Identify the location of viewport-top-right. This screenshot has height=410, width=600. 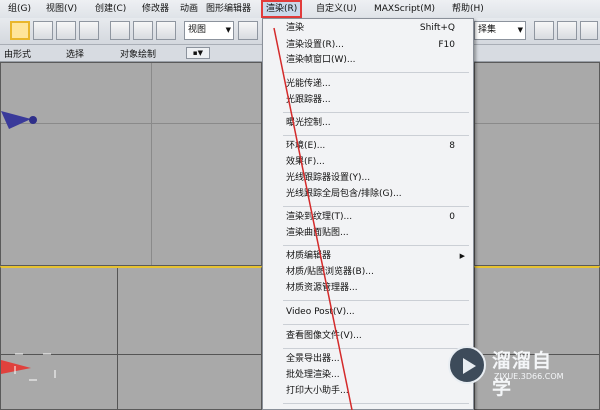
(537, 164).